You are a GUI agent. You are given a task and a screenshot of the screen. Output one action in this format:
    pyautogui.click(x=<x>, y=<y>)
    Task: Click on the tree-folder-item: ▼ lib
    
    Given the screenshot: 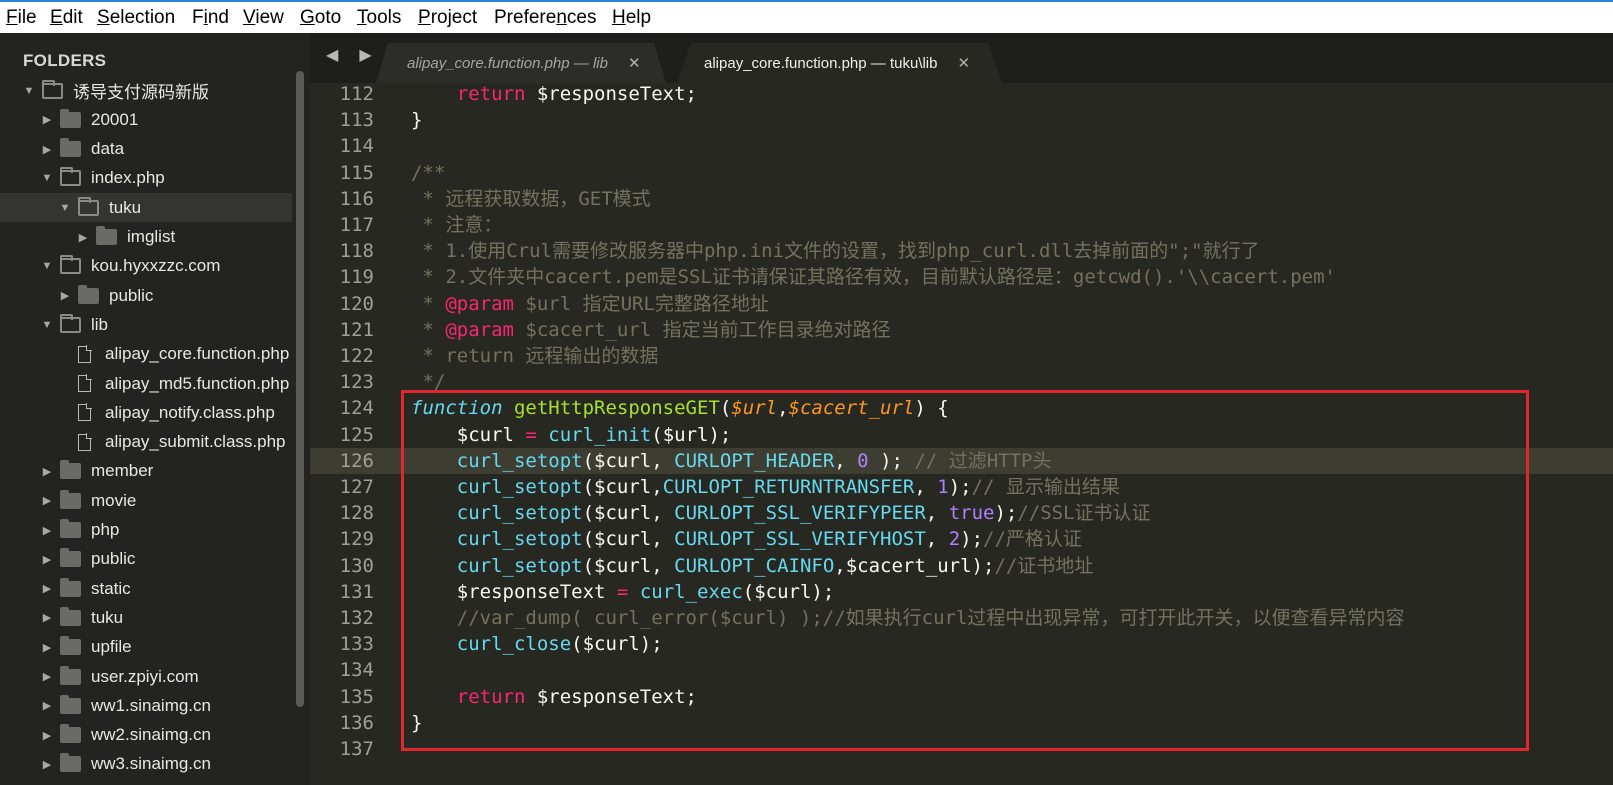 What is the action you would take?
    pyautogui.click(x=146, y=324)
    